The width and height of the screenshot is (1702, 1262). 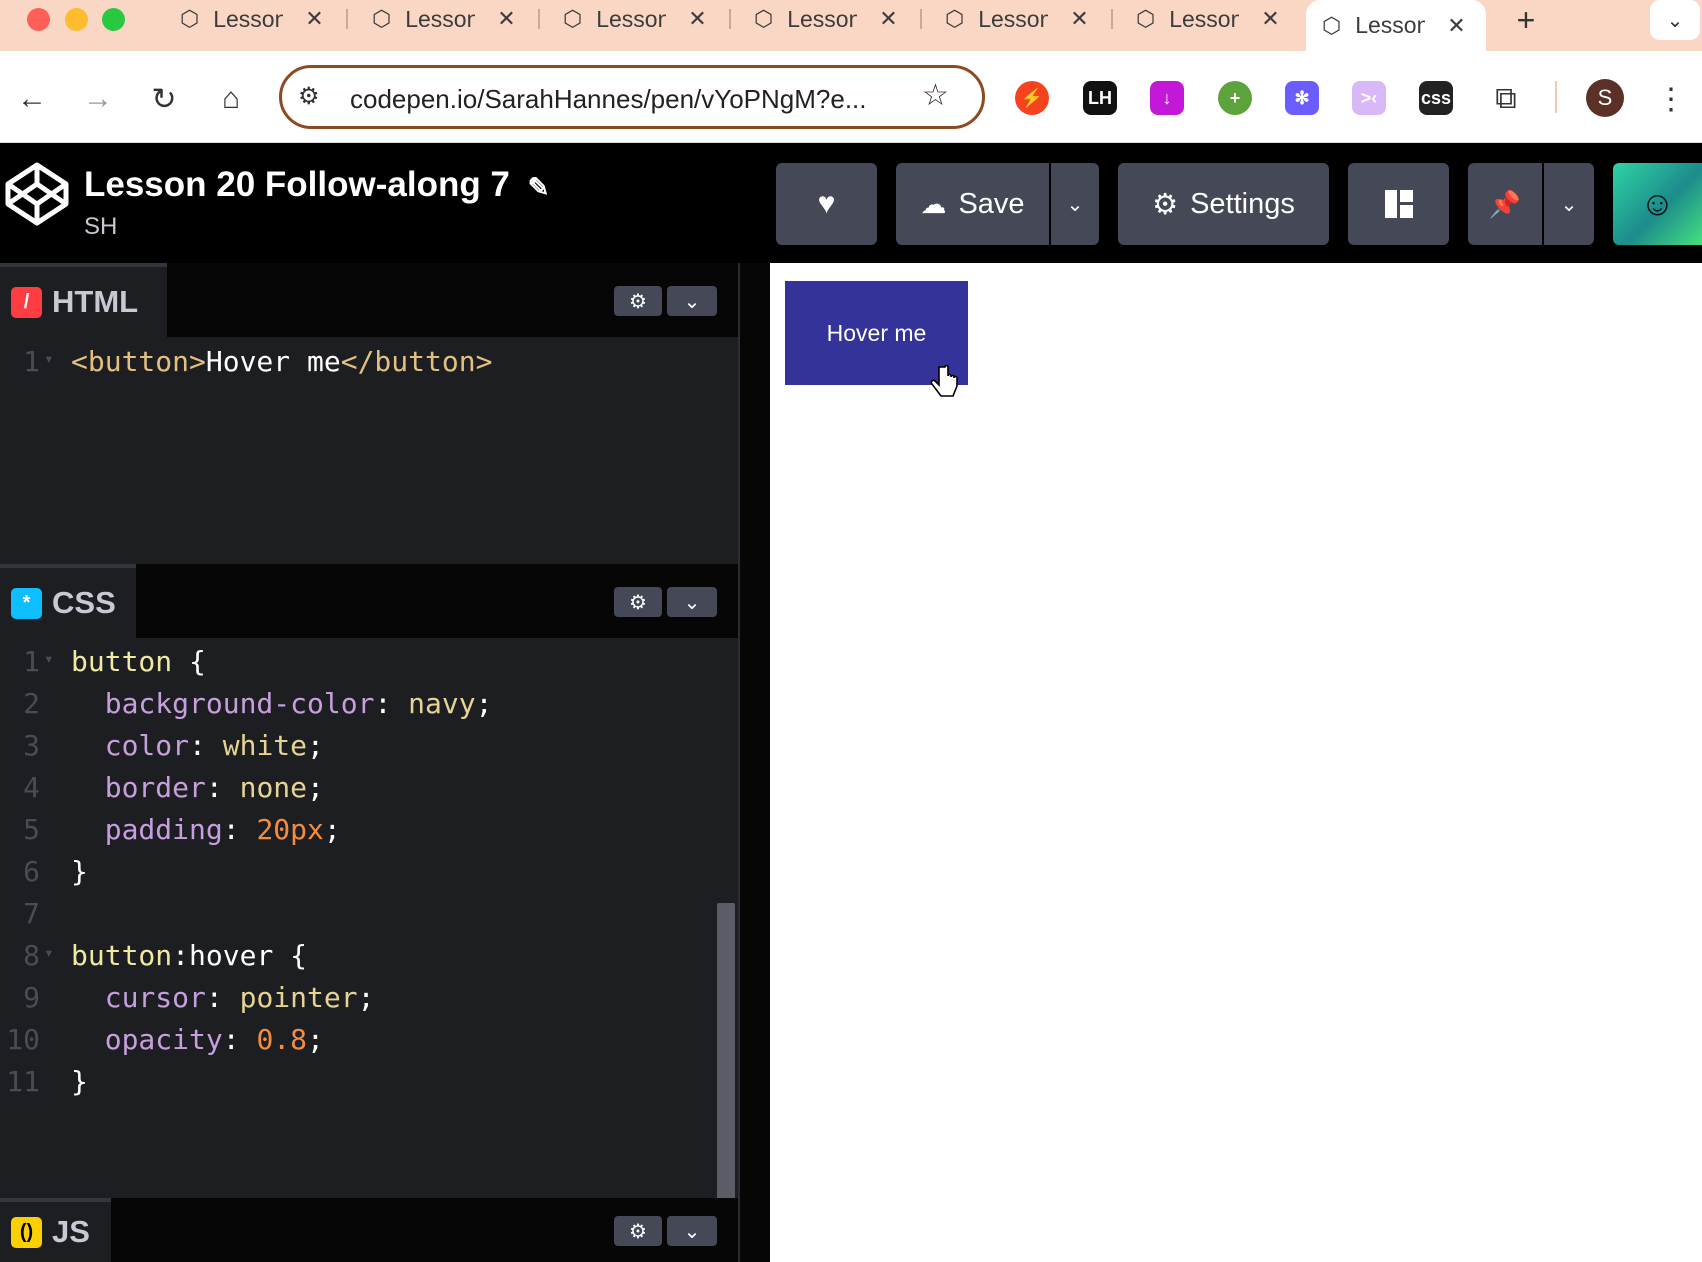 What do you see at coordinates (692, 1231) in the screenshot?
I see `js-collapse-button: ⌄` at bounding box center [692, 1231].